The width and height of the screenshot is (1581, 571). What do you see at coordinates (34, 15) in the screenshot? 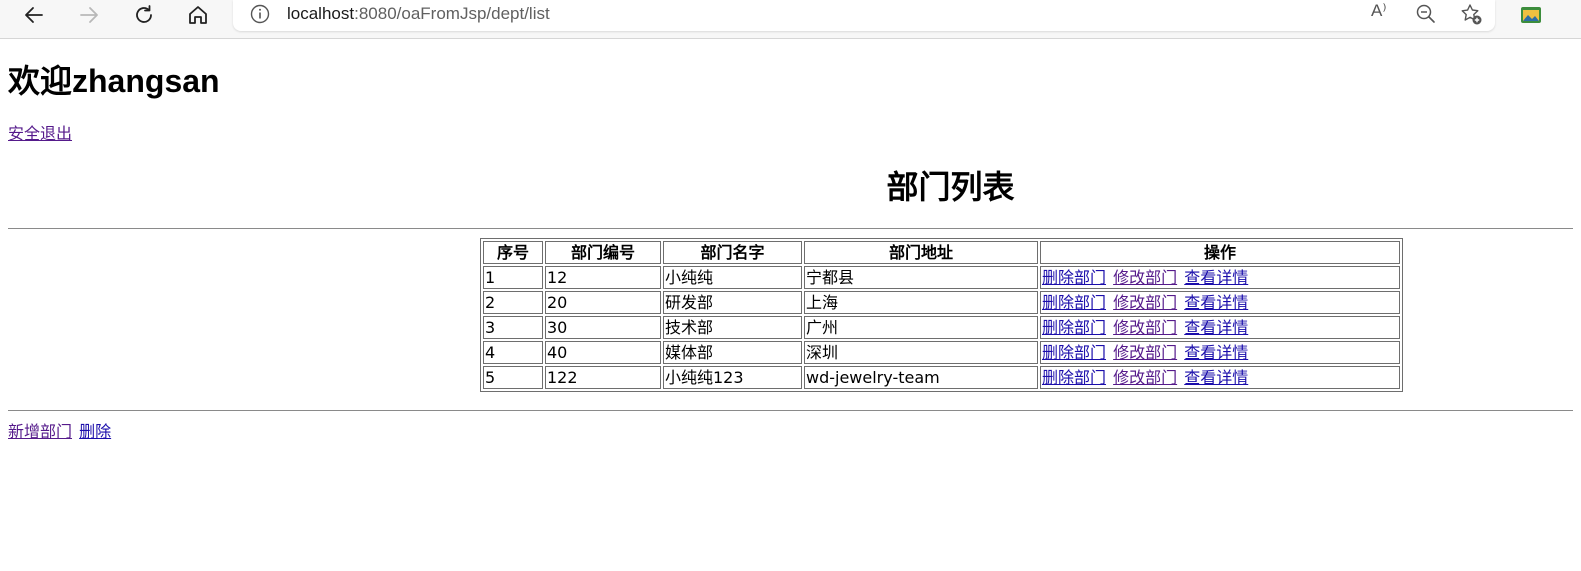
I see `back-arrow-icon` at bounding box center [34, 15].